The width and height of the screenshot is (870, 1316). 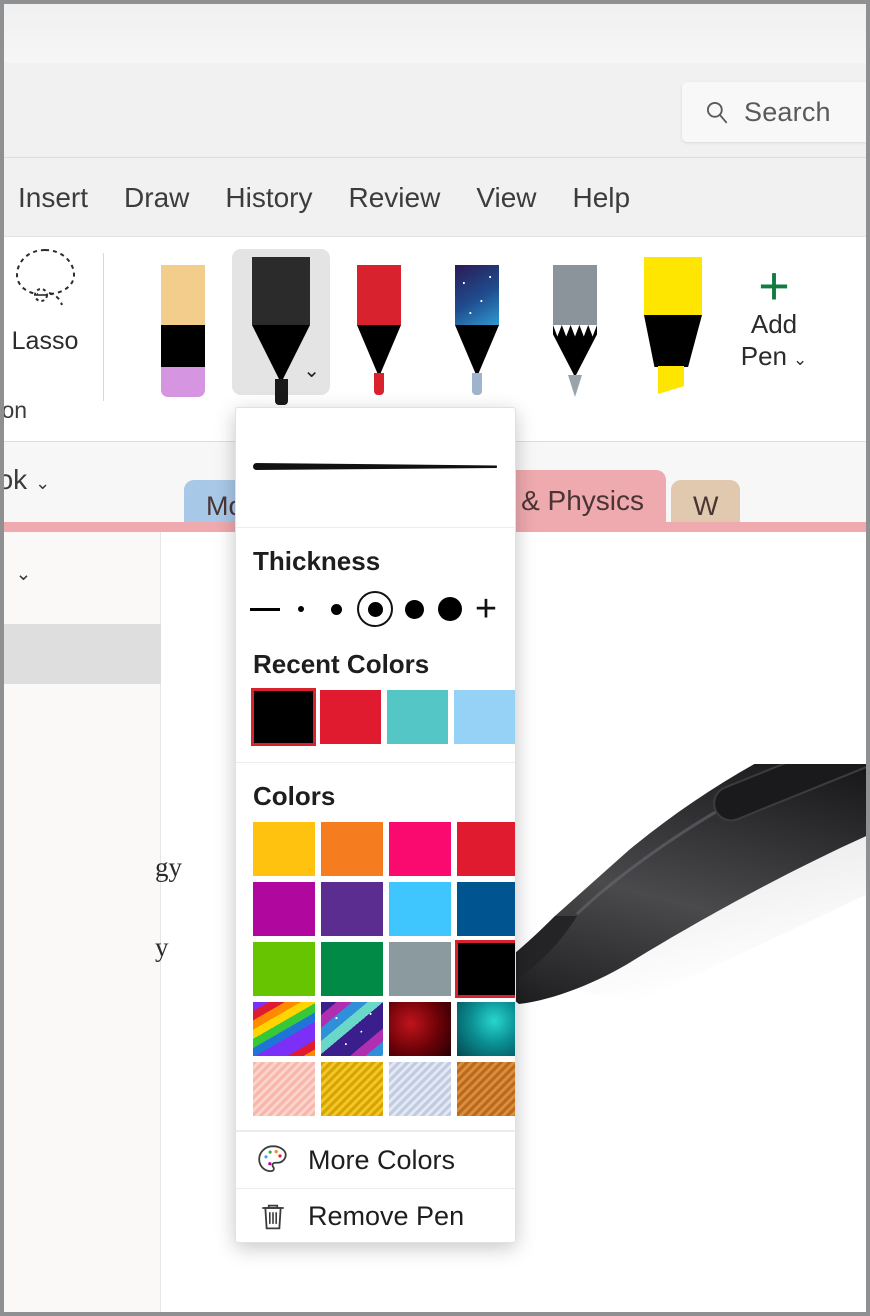 I want to click on title-bar, so click(x=435, y=33).